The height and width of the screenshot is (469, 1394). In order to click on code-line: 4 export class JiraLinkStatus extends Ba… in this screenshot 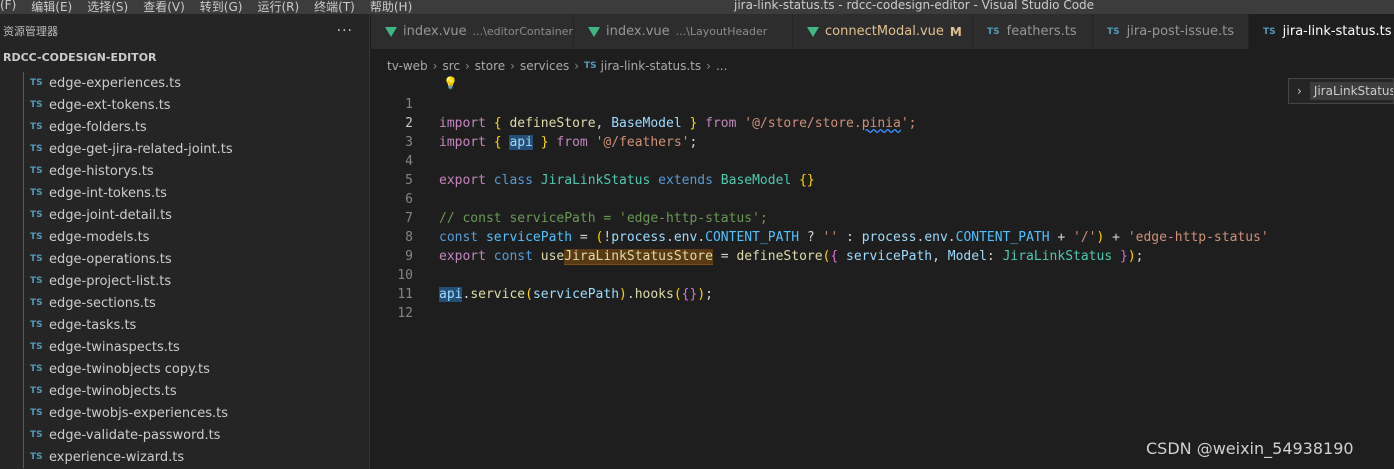, I will do `click(882, 160)`.